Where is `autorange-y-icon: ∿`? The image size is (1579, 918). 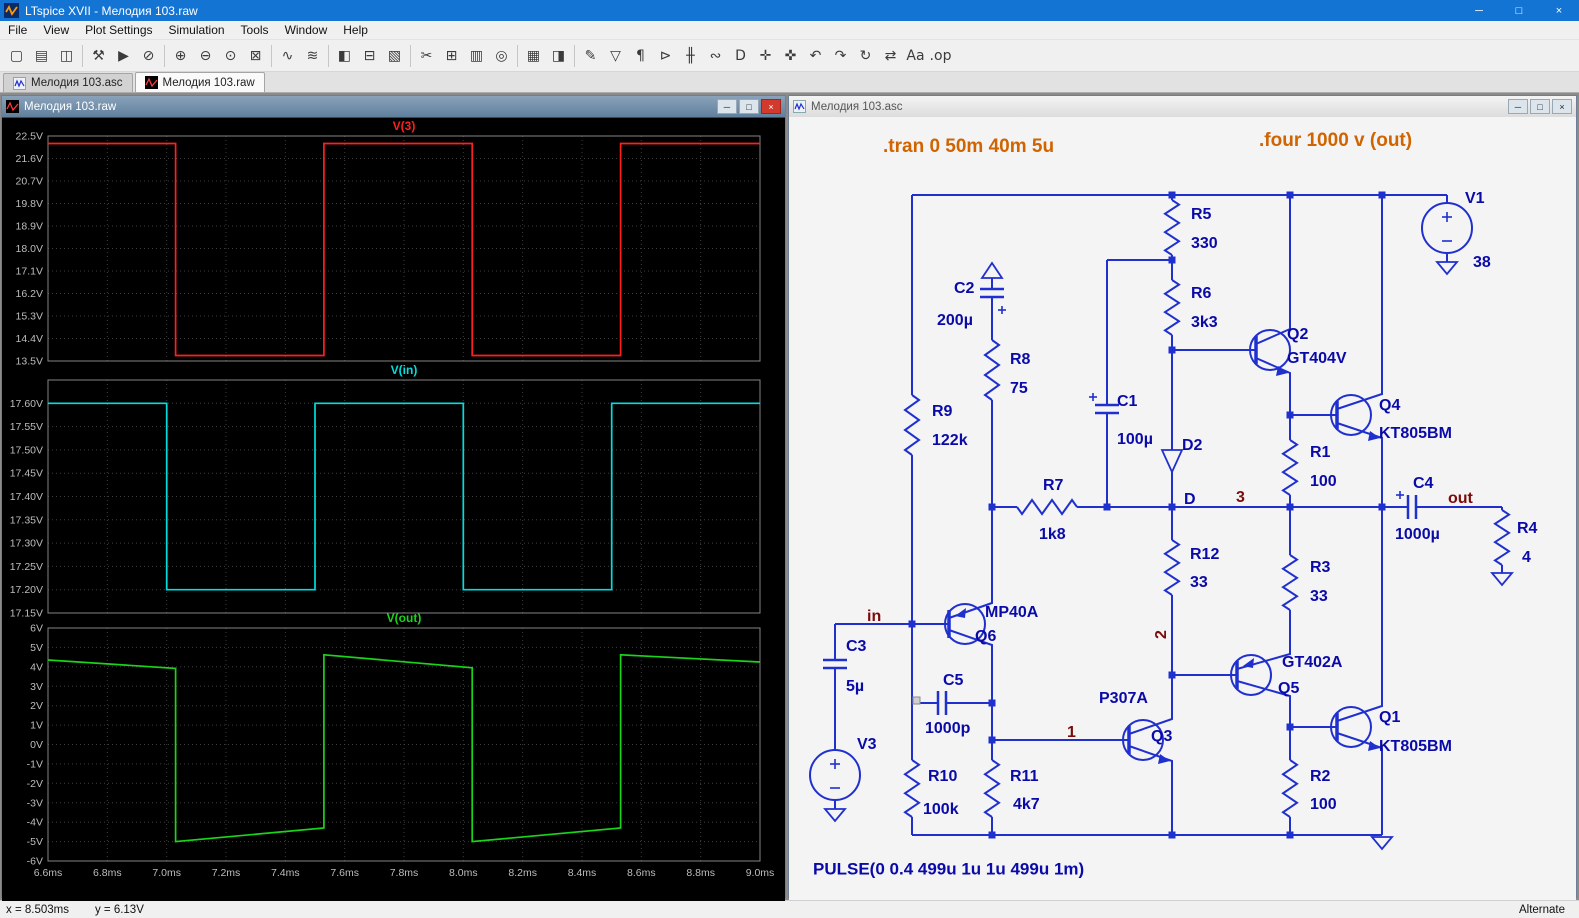
autorange-y-icon: ∿ is located at coordinates (287, 56).